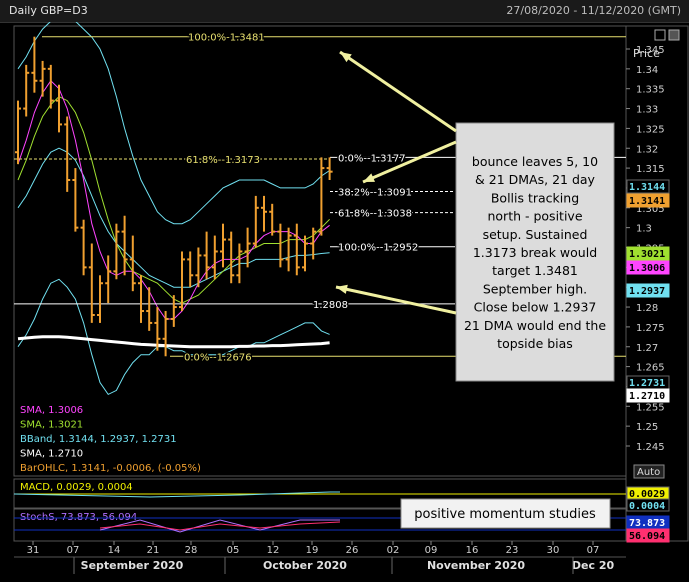 The height and width of the screenshot is (582, 689). What do you see at coordinates (153, 550) in the screenshot?
I see `x-tick-label: 21` at bounding box center [153, 550].